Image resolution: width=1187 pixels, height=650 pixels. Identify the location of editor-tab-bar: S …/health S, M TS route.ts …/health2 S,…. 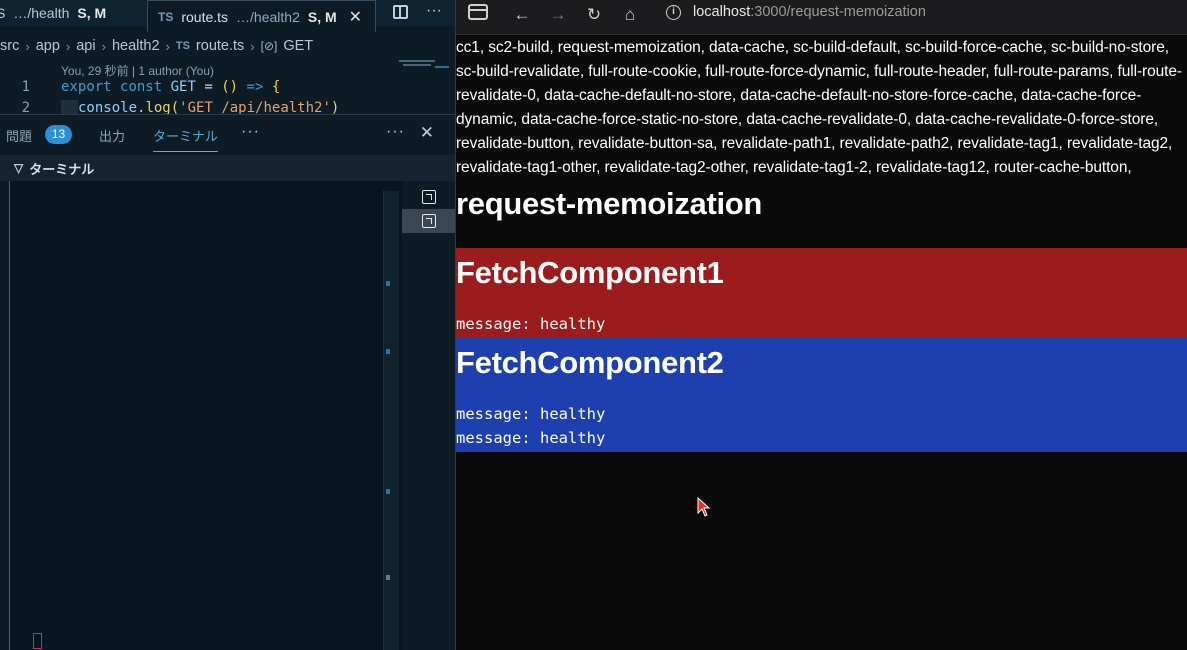
(227, 16).